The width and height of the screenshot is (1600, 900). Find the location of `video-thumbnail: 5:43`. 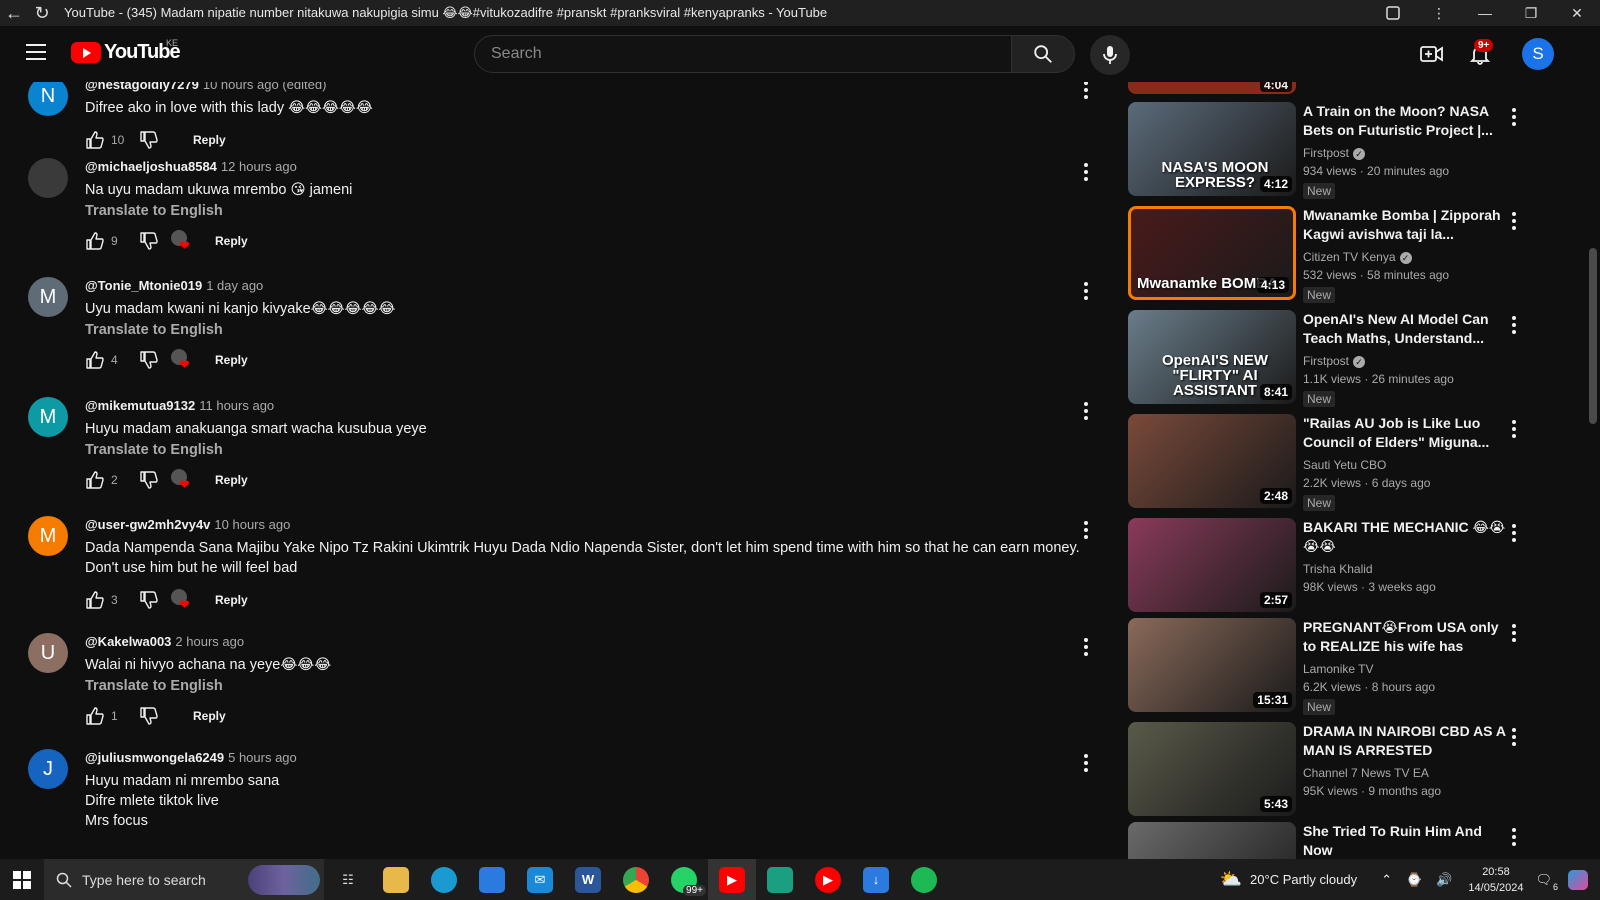

video-thumbnail: 5:43 is located at coordinates (1212, 769).